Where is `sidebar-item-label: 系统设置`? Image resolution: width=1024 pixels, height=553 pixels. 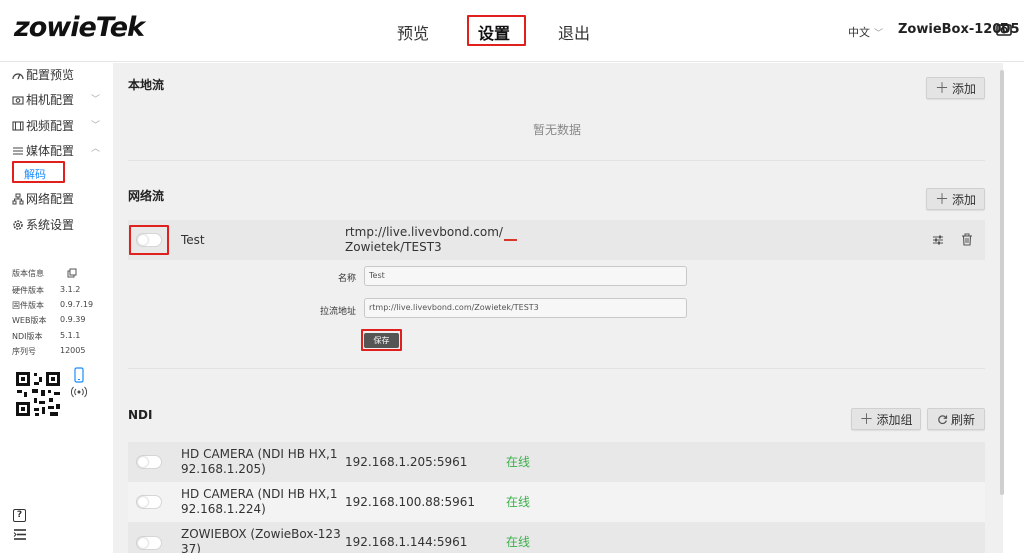 sidebar-item-label: 系统设置 is located at coordinates (50, 225).